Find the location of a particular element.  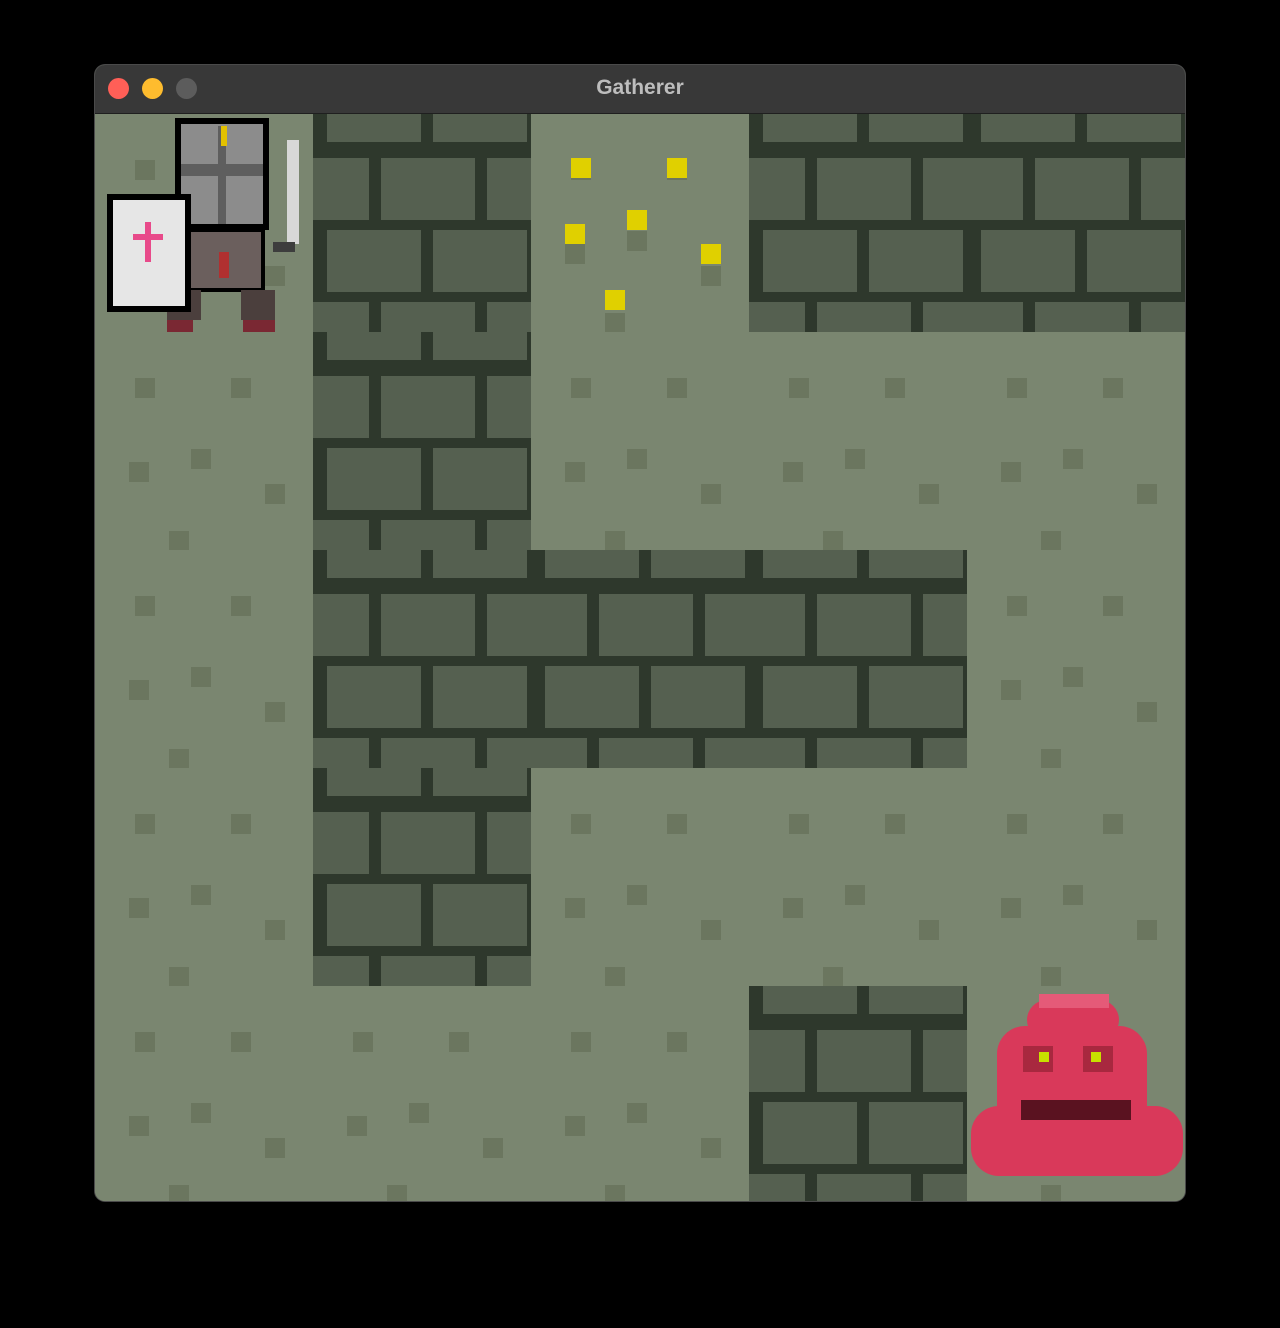

knight-helmet-plume is located at coordinates (224, 136).